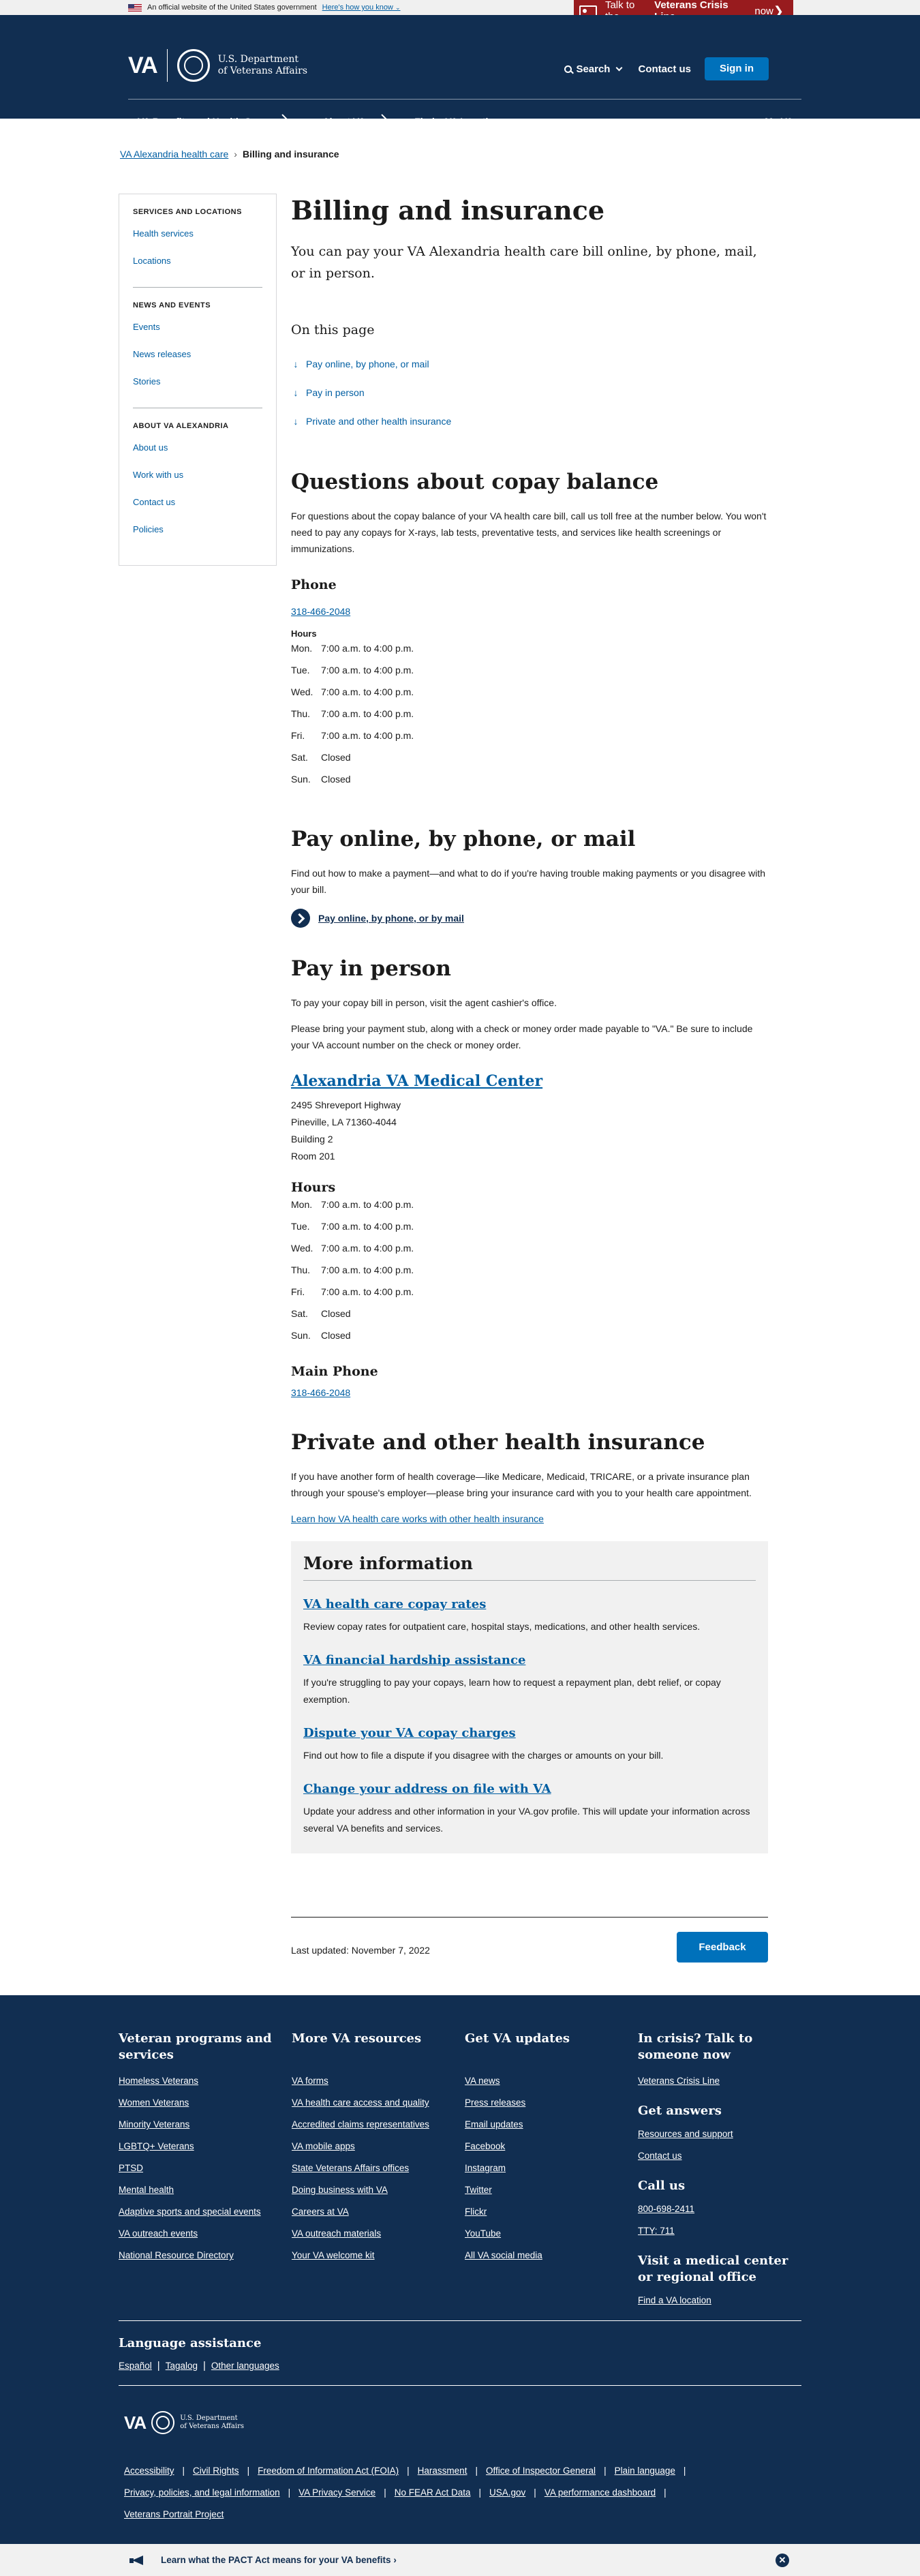  I want to click on footer-link: Press releases, so click(543, 2108).